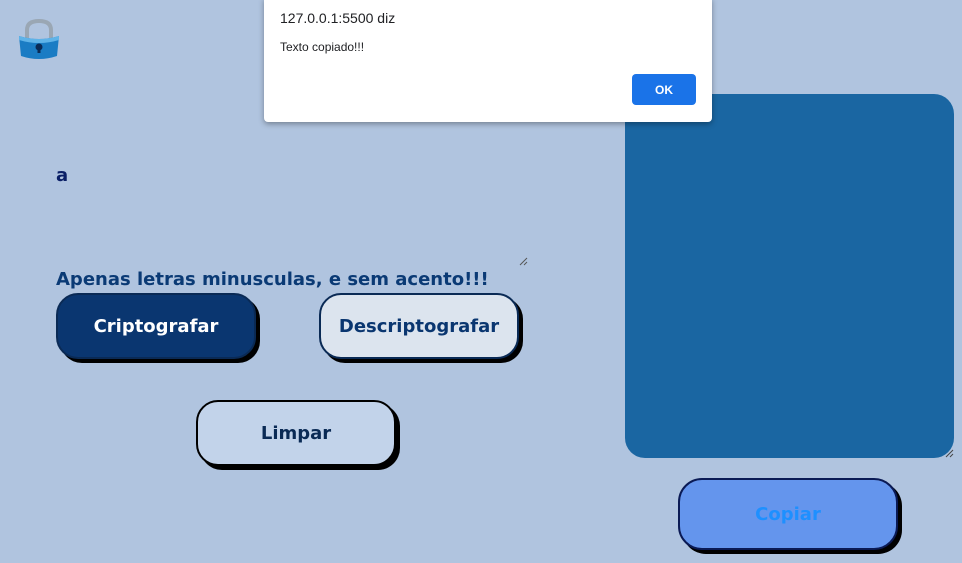 This screenshot has height=563, width=962. I want to click on decrypt-button: Descriptografar, so click(419, 326).